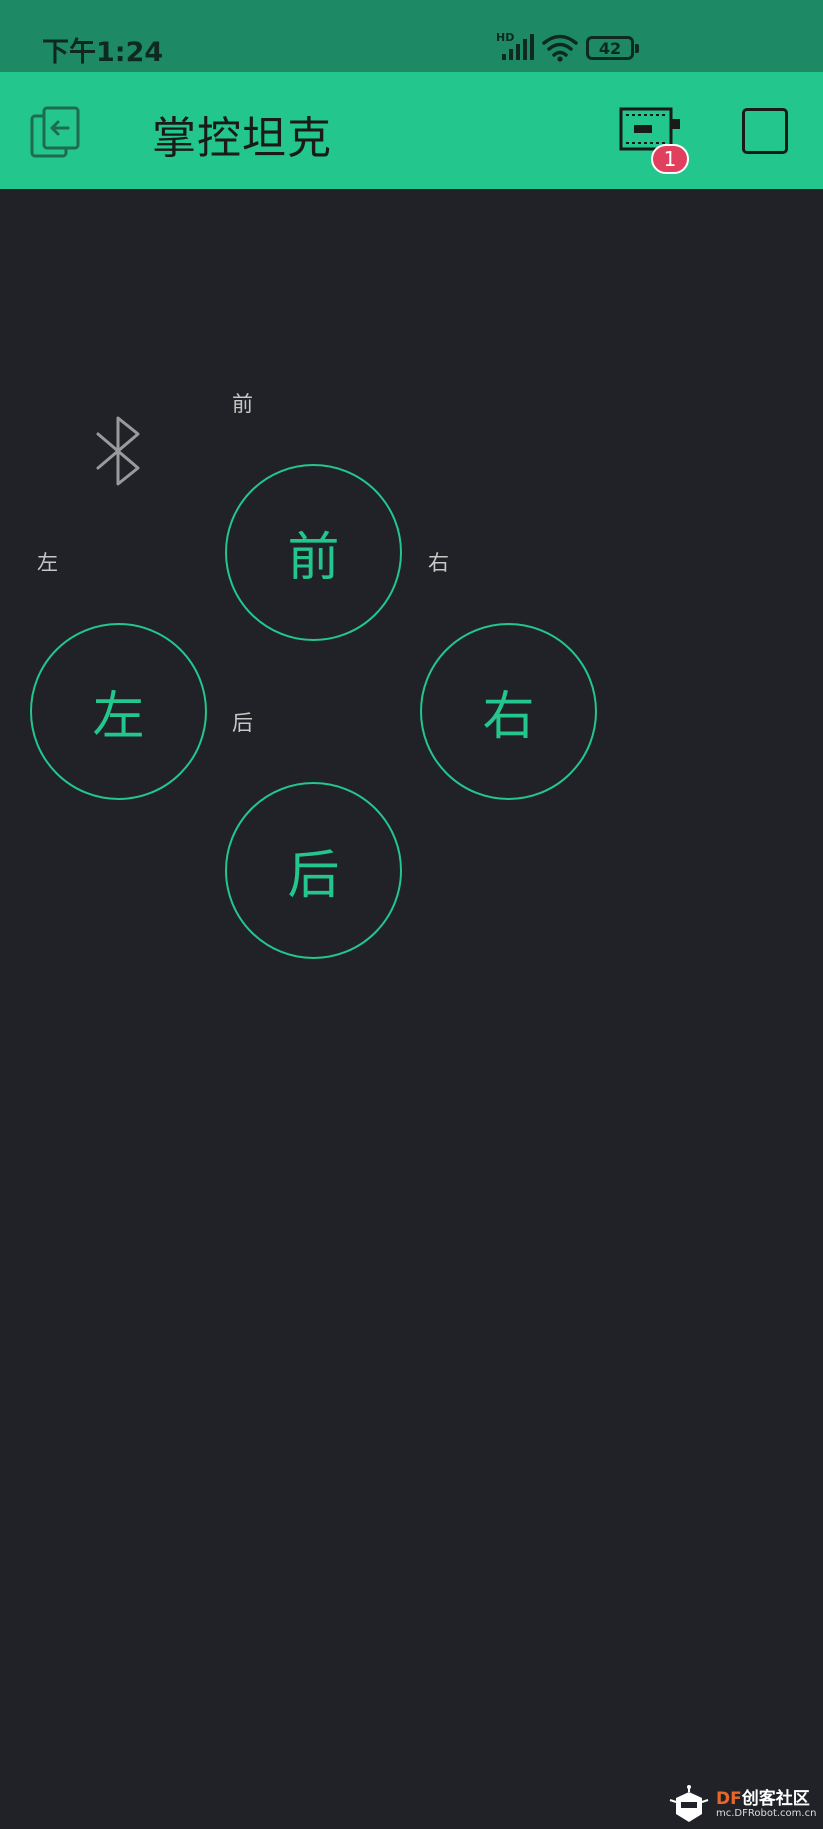 The image size is (823, 1829). I want to click on page-title: 掌控坦克, so click(242, 138).